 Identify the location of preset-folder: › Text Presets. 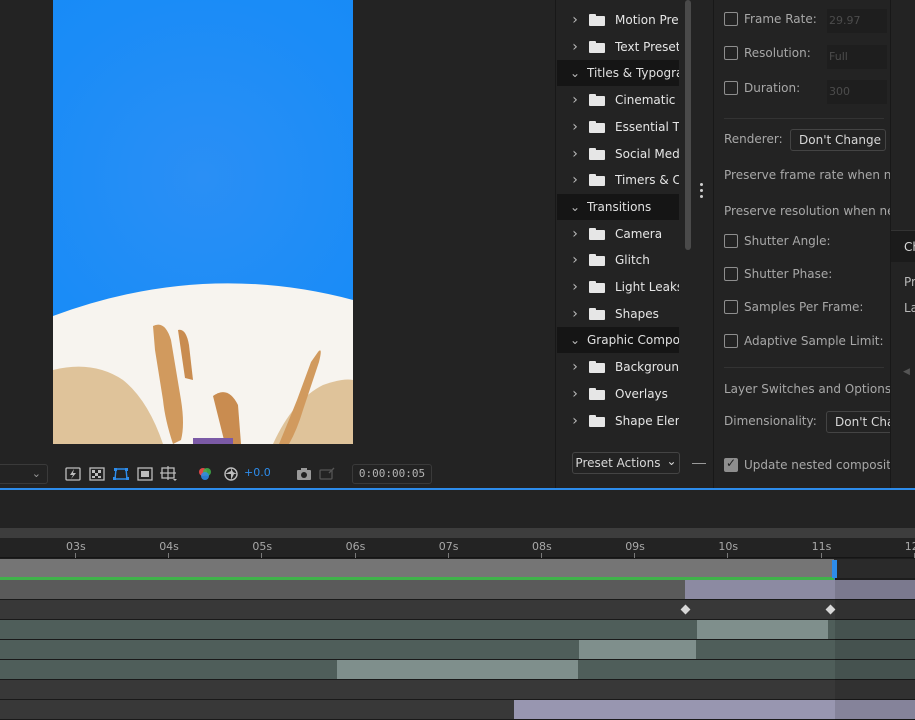
(618, 47).